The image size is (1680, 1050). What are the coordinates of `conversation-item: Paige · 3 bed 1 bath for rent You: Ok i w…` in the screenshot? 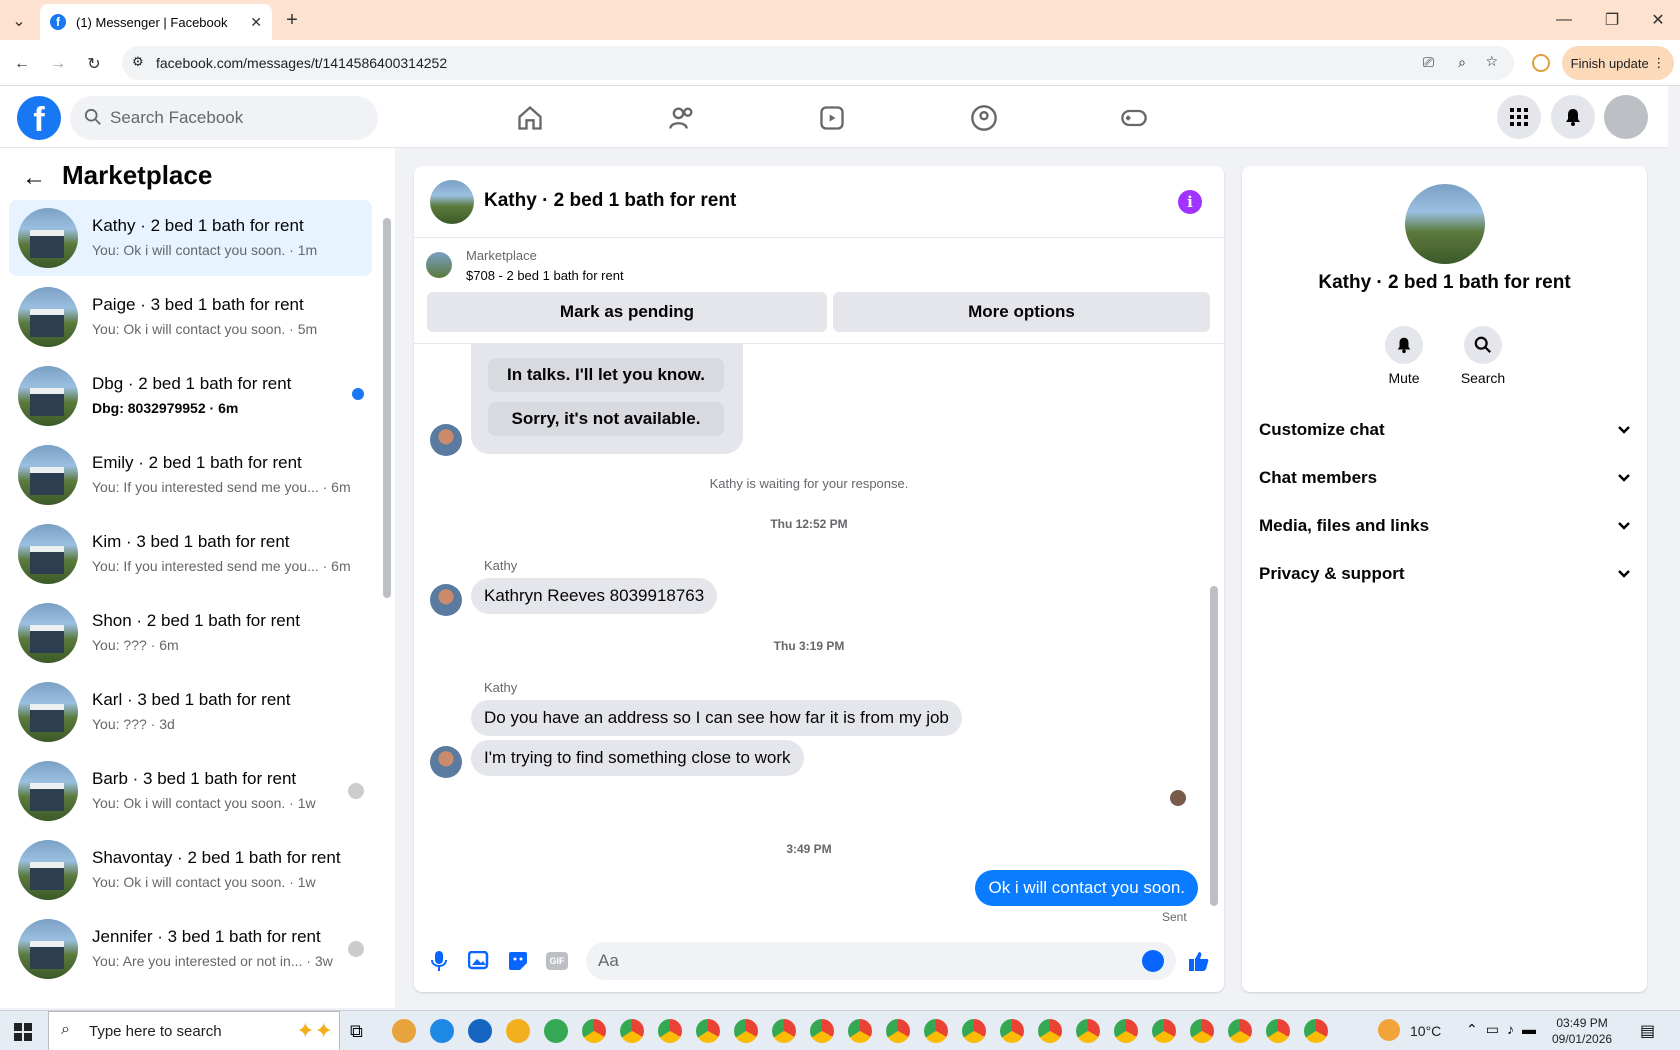 It's located at (190, 317).